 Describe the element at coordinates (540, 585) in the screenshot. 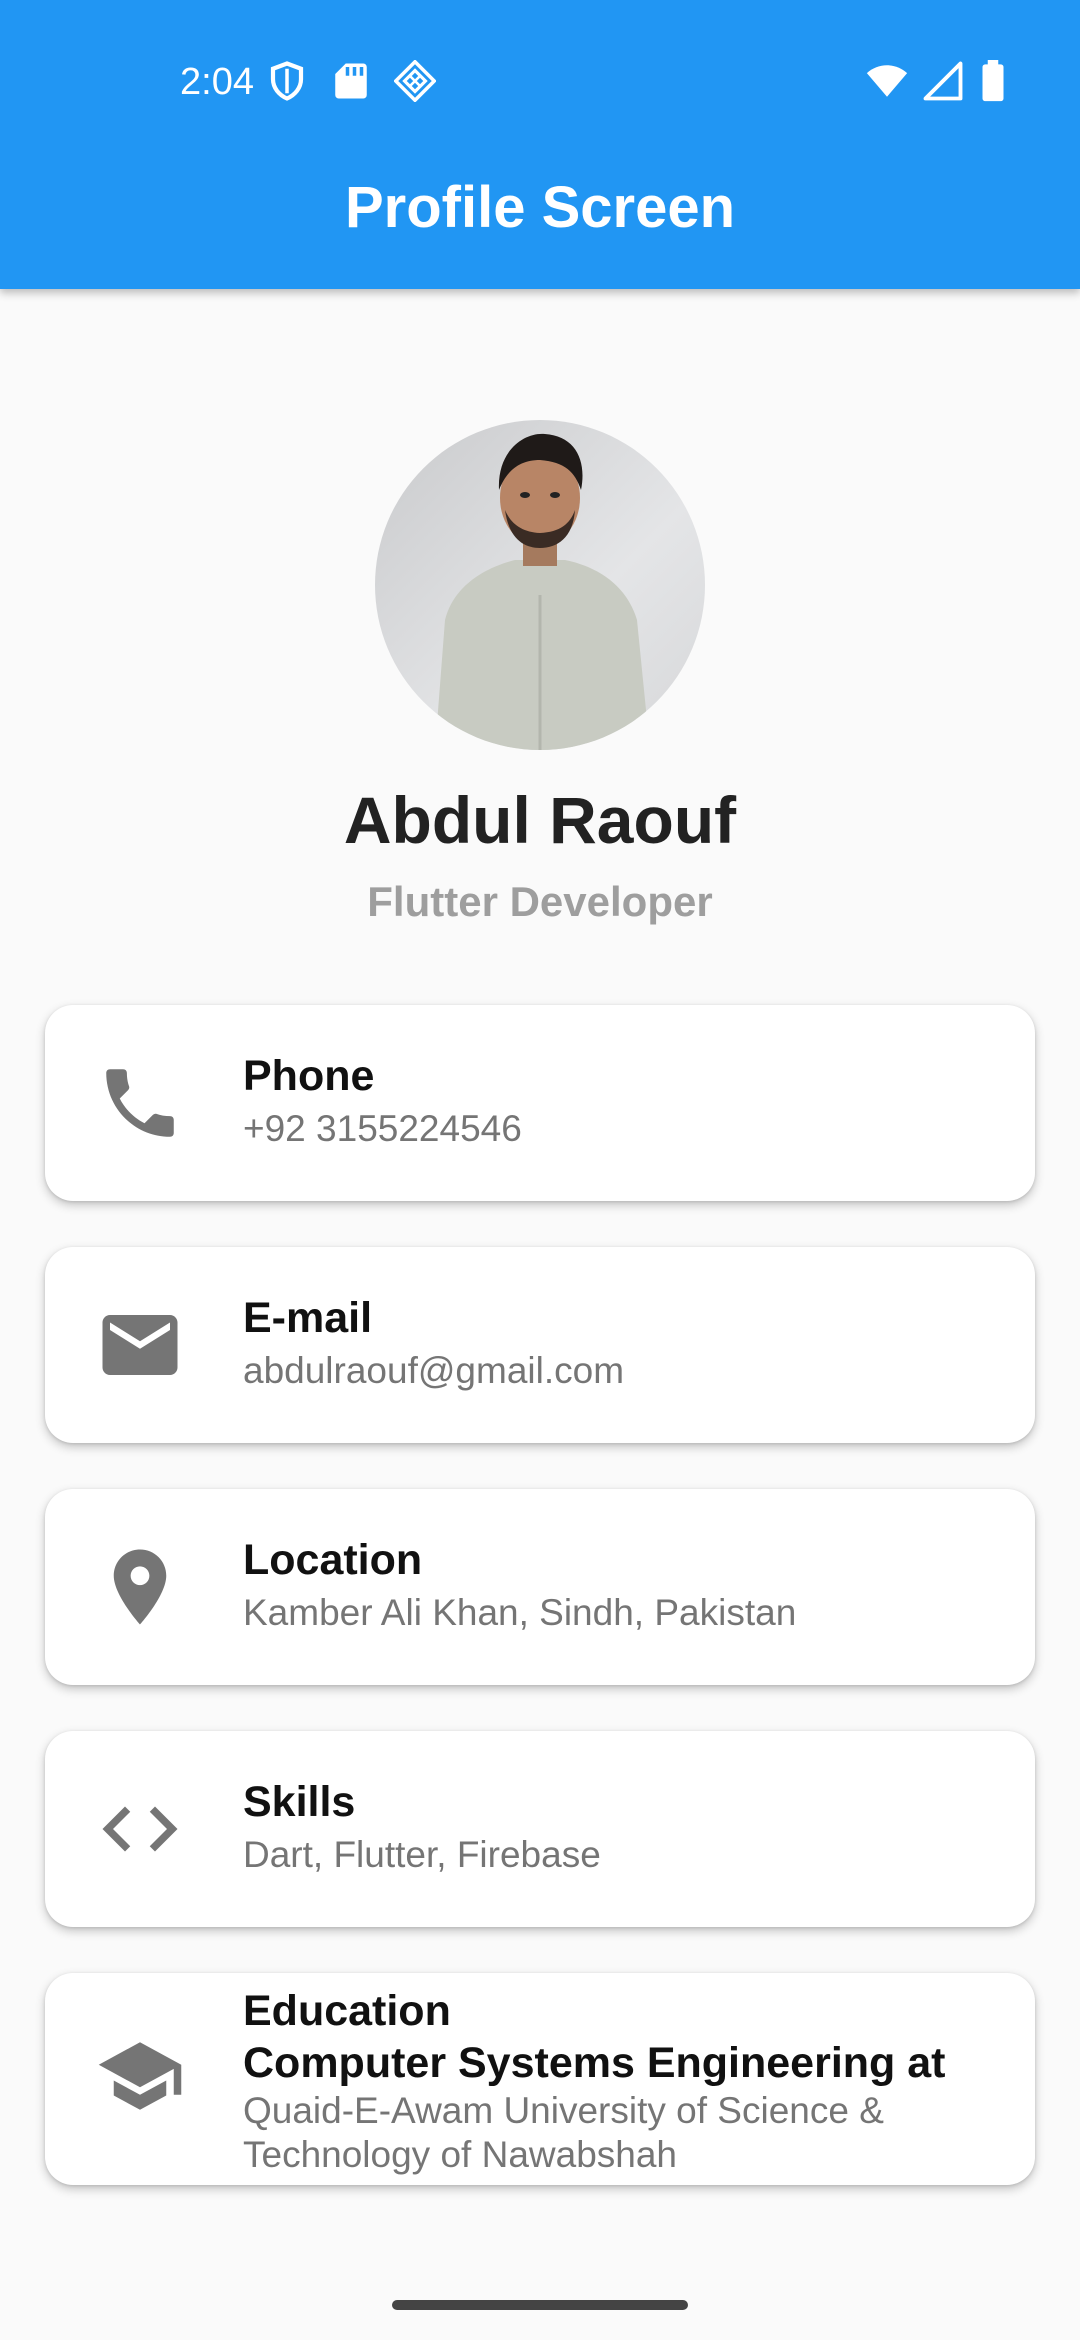

I see `avatar` at that location.